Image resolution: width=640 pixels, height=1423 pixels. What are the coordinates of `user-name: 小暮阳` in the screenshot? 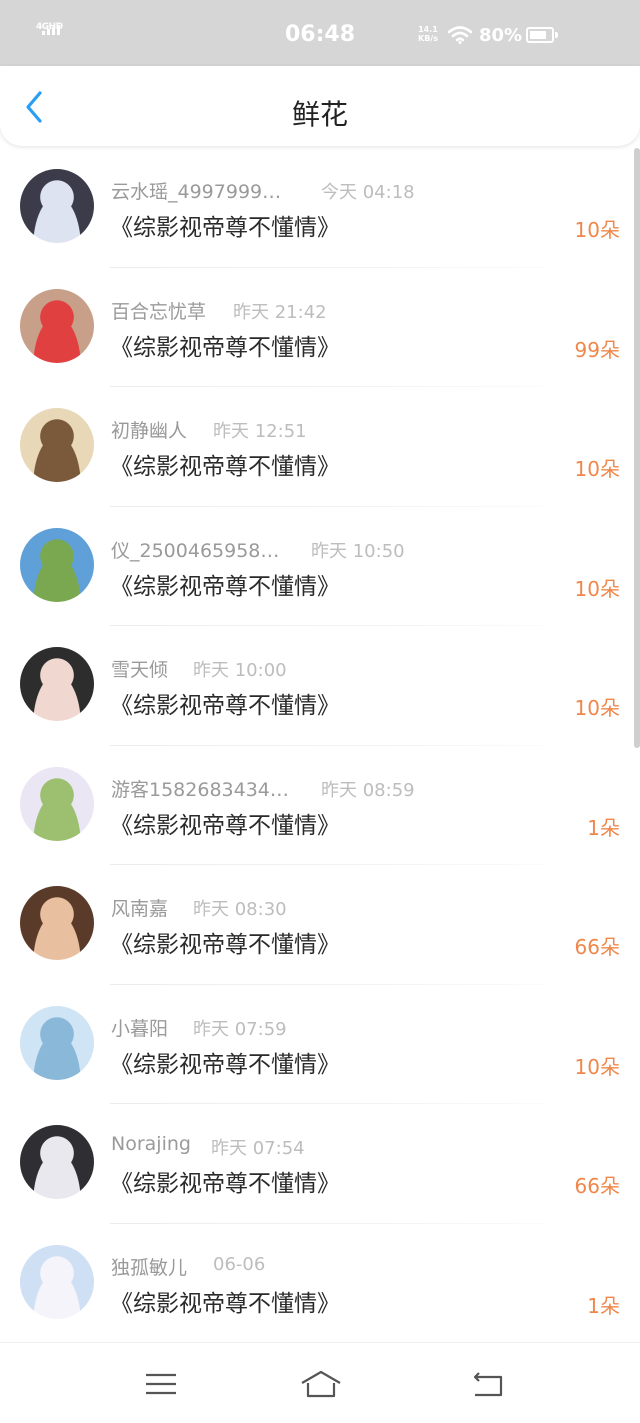 It's located at (140, 1028).